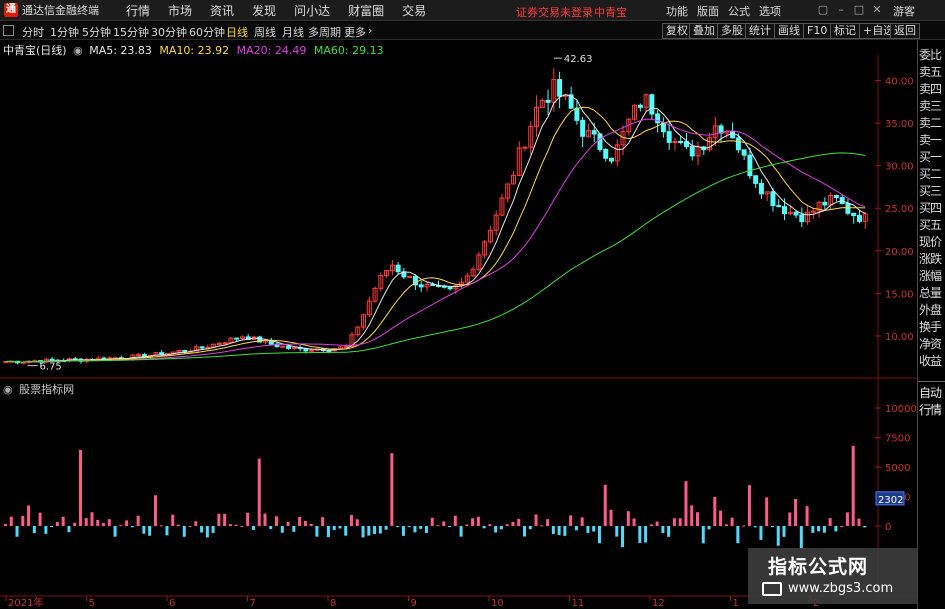 This screenshot has height=609, width=945. Describe the element at coordinates (932, 361) in the screenshot. I see `rp-earnings: 收益` at that location.